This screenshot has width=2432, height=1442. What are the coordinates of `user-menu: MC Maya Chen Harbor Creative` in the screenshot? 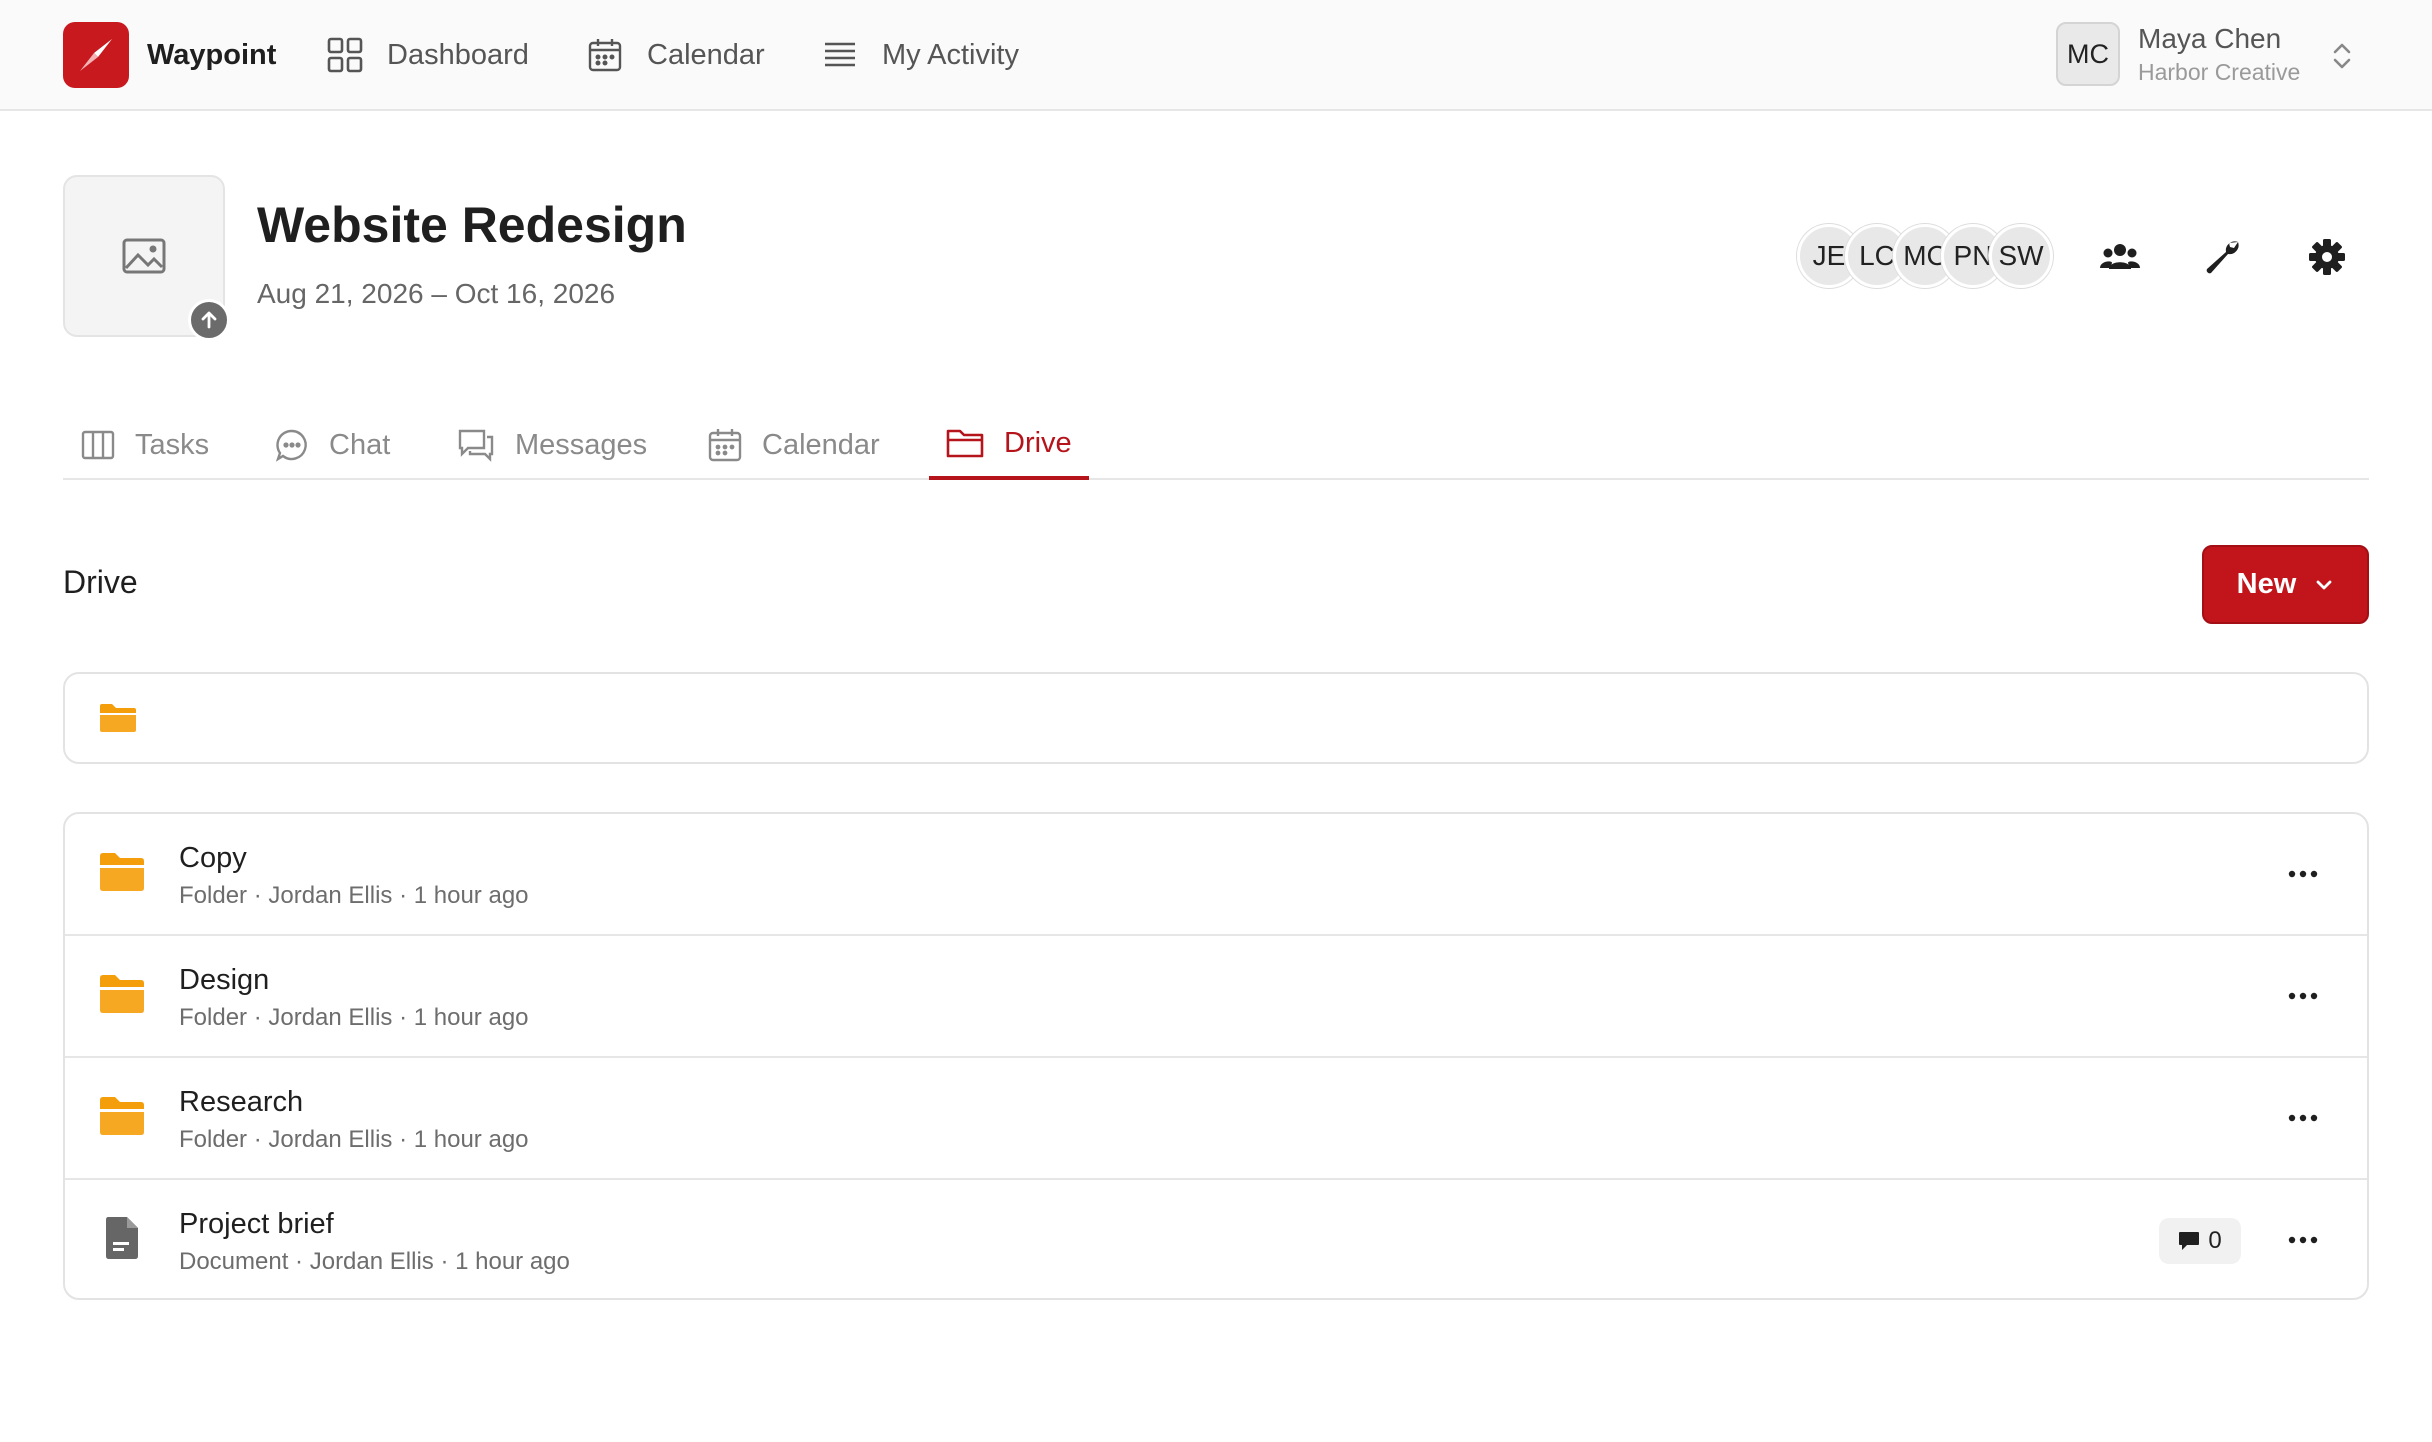 It's located at (2178, 54).